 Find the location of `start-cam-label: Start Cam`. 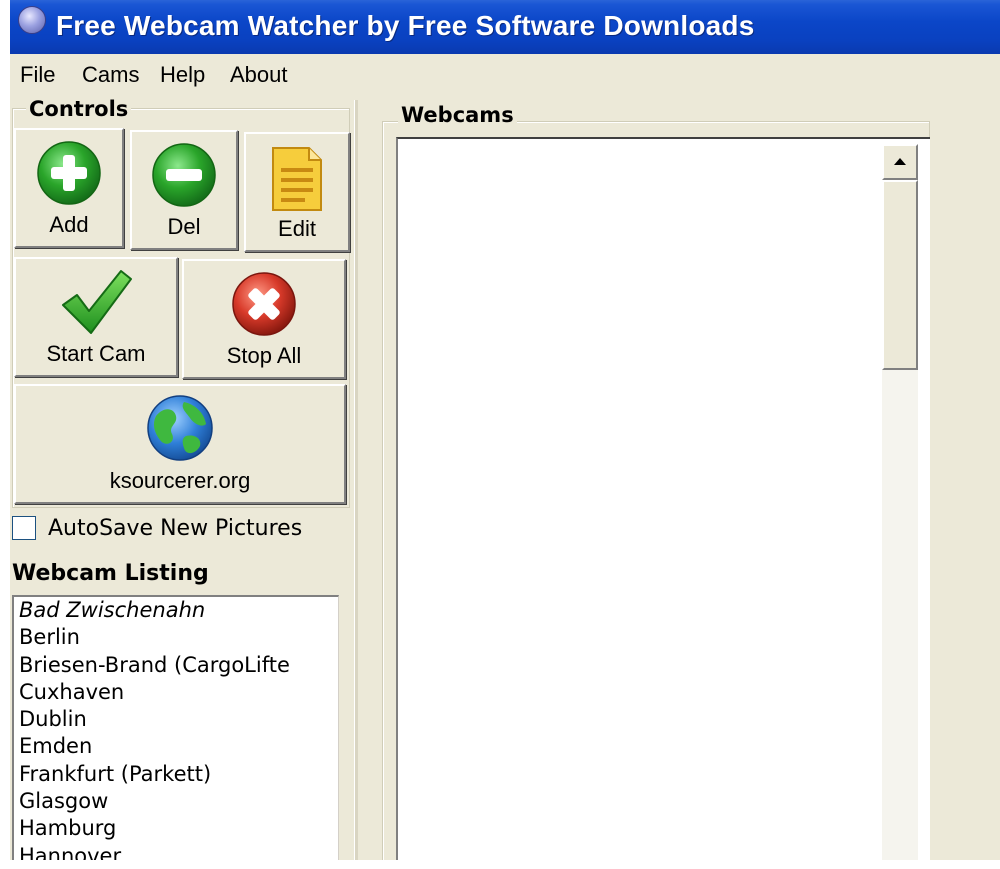

start-cam-label: Start Cam is located at coordinates (96, 353).